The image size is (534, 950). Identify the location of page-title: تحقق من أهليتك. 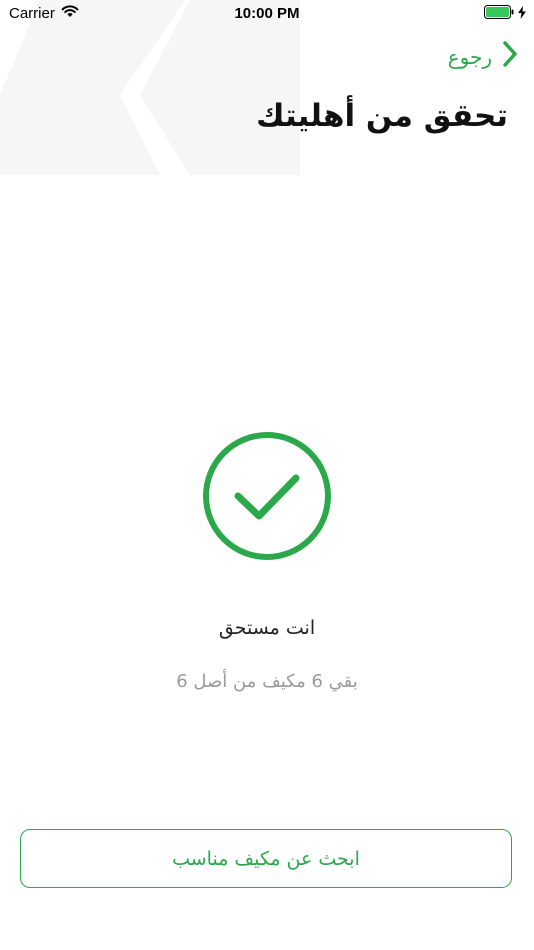
(382, 116).